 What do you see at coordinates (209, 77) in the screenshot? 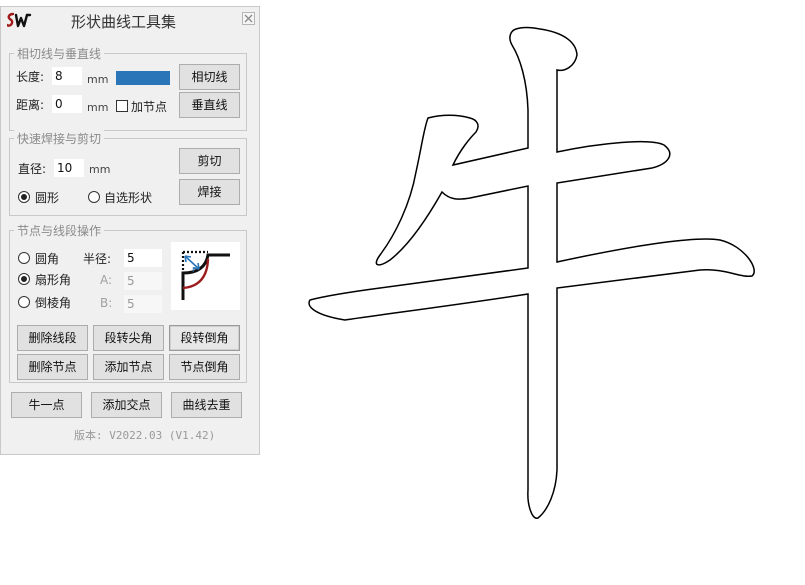
I see `tangent-line-button: 相切线` at bounding box center [209, 77].